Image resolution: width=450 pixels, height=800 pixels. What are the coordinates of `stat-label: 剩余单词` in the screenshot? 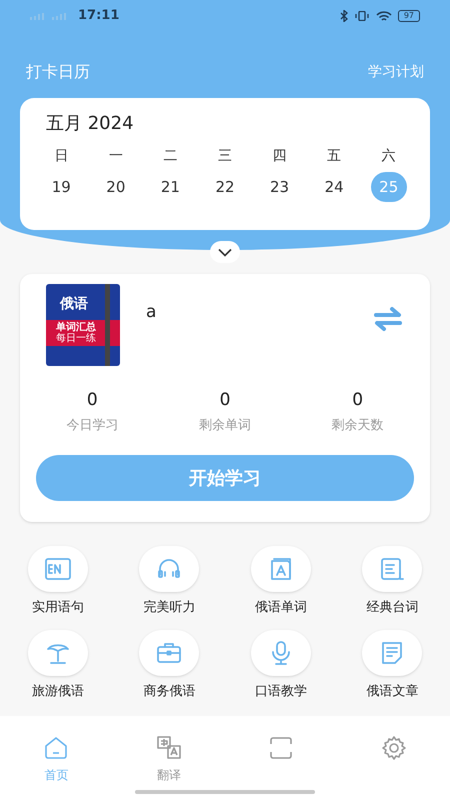 It's located at (224, 425).